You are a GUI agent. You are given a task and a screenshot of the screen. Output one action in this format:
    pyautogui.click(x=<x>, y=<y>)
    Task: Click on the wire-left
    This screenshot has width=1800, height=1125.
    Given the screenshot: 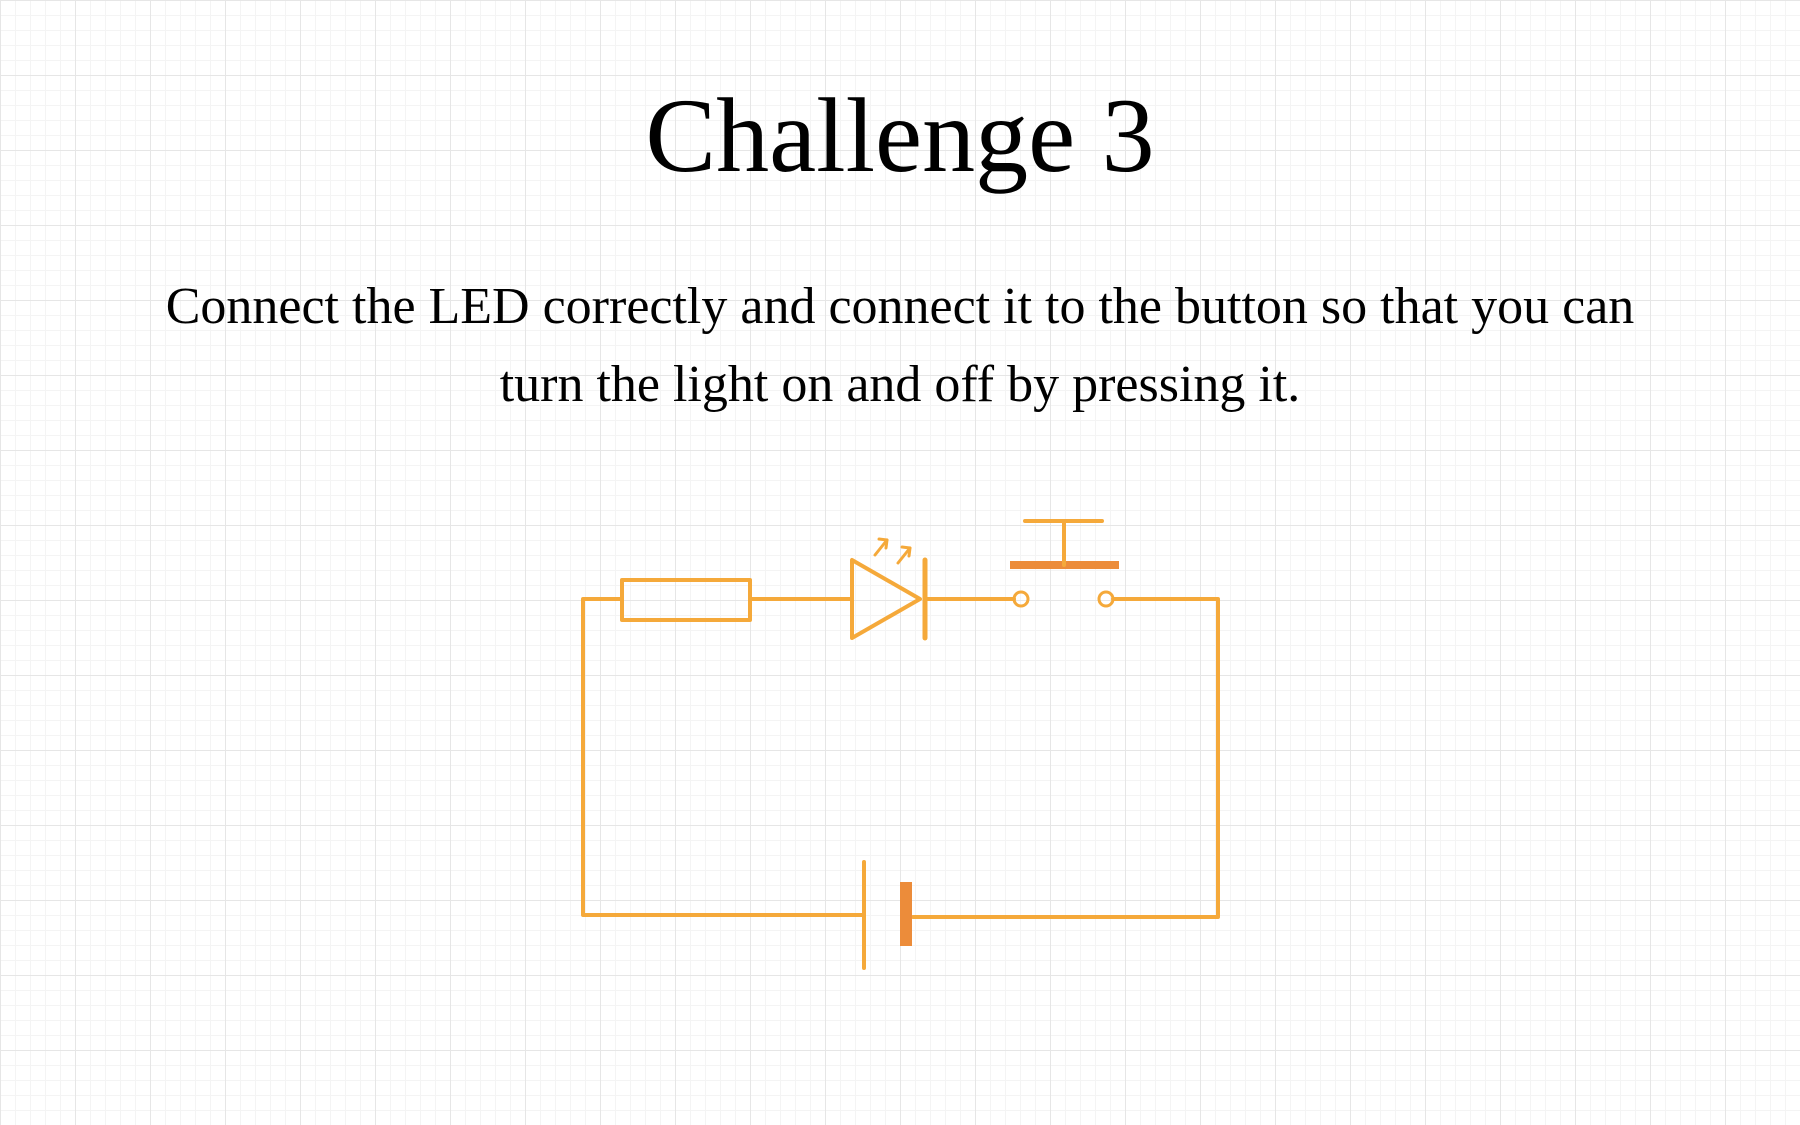 What is the action you would take?
    pyautogui.click(x=722, y=757)
    